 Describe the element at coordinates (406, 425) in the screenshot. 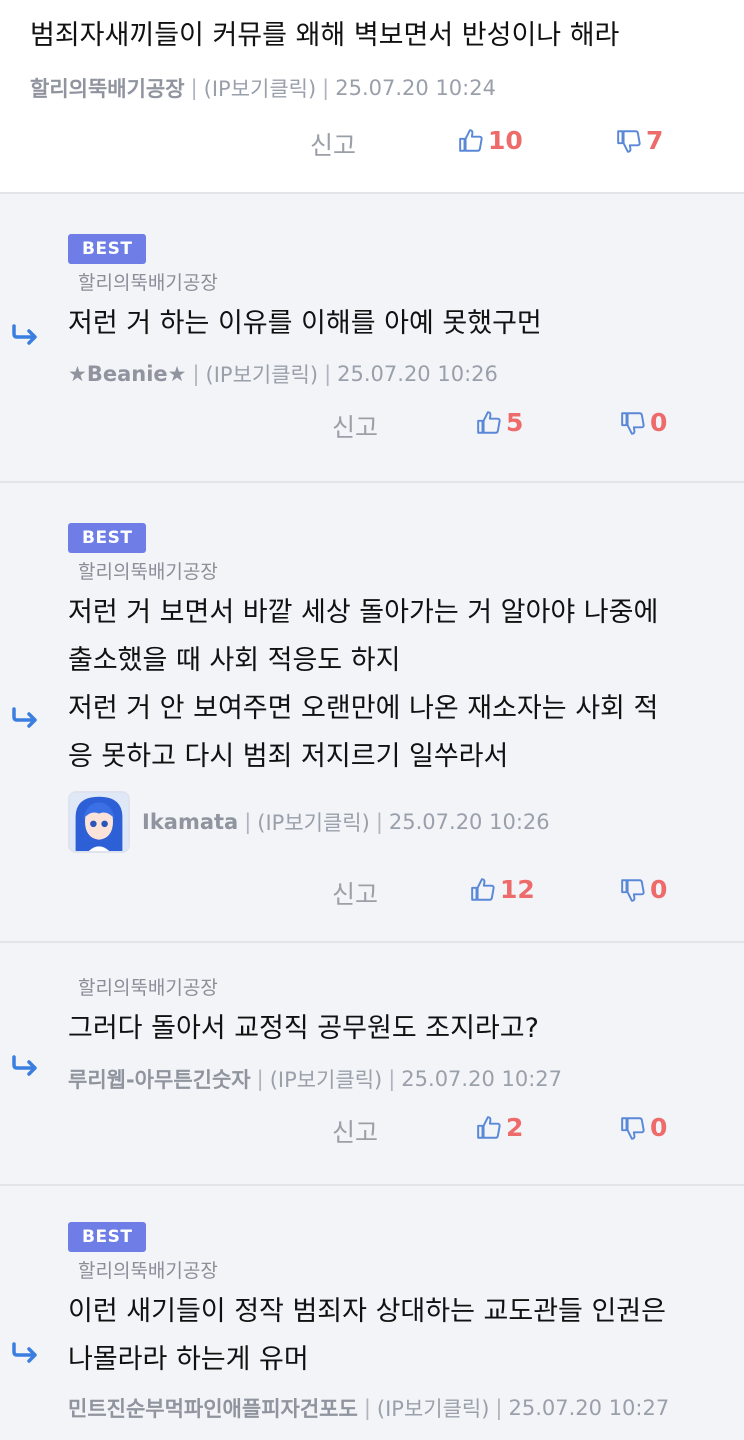

I see `comment-actions: 신고 5 0` at that location.